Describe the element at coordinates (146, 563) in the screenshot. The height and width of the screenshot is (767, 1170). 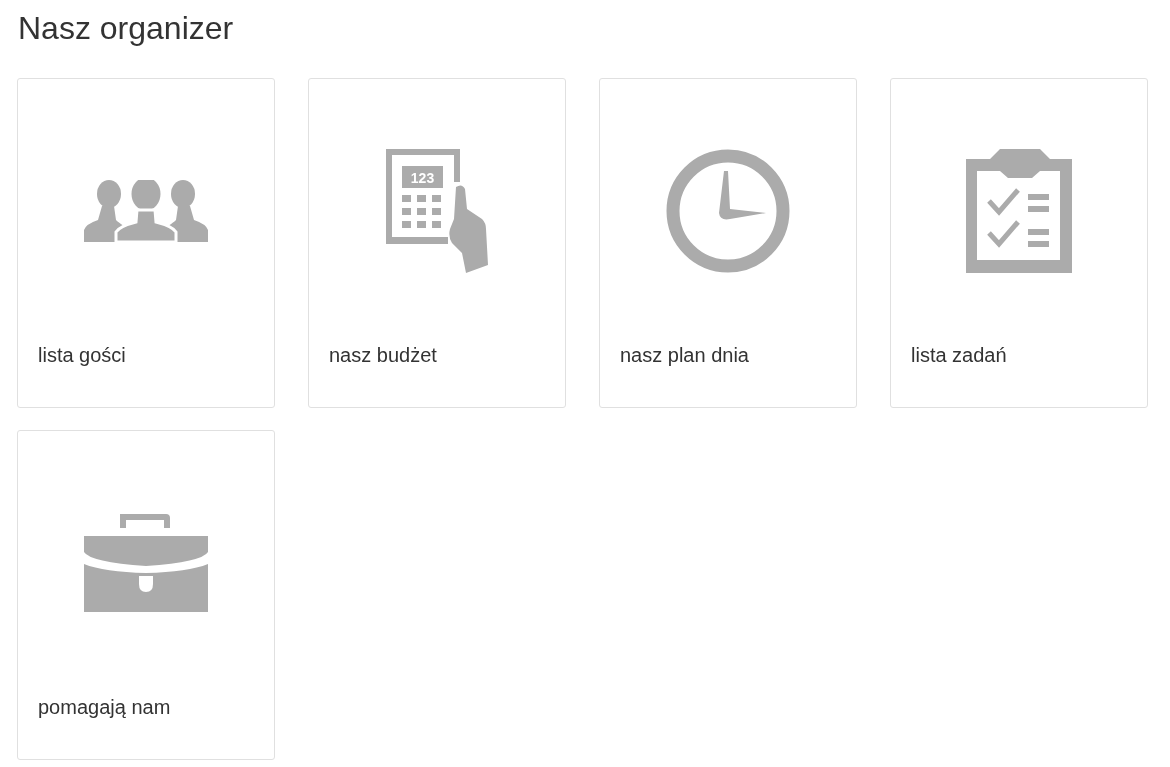
I see `briefcase-icon` at that location.